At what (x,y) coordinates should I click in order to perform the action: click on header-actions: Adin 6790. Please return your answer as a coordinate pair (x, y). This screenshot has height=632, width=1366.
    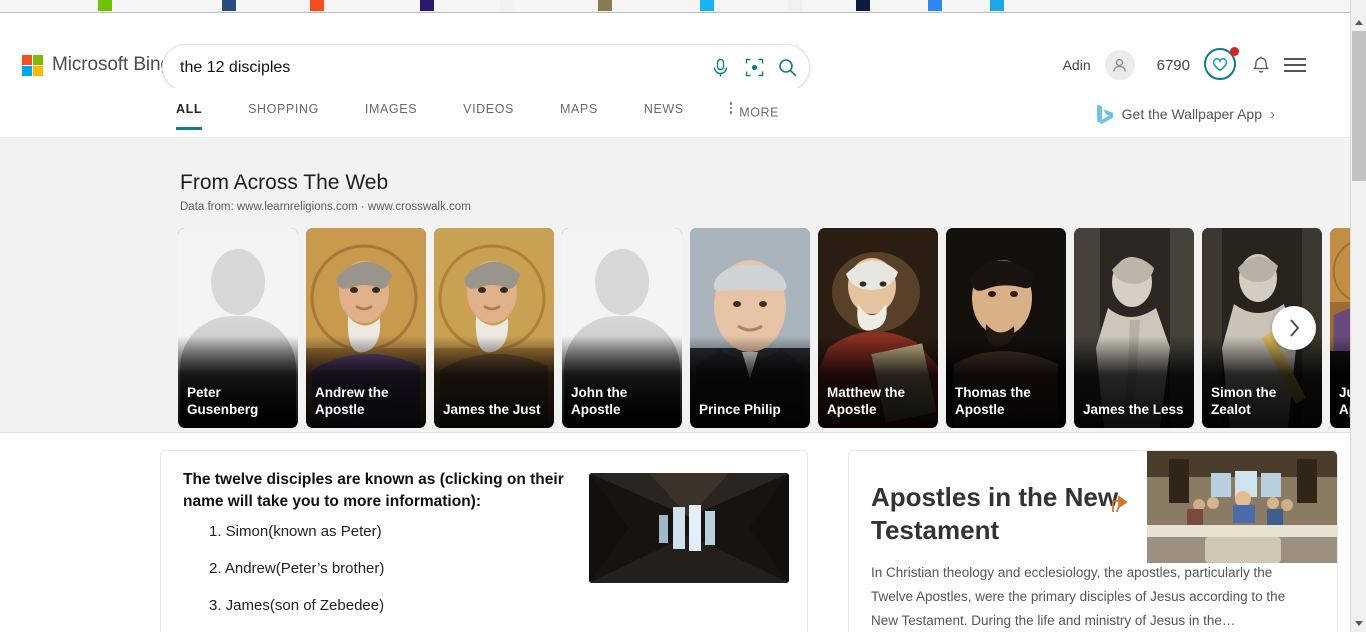
    Looking at the image, I should click on (1184, 64).